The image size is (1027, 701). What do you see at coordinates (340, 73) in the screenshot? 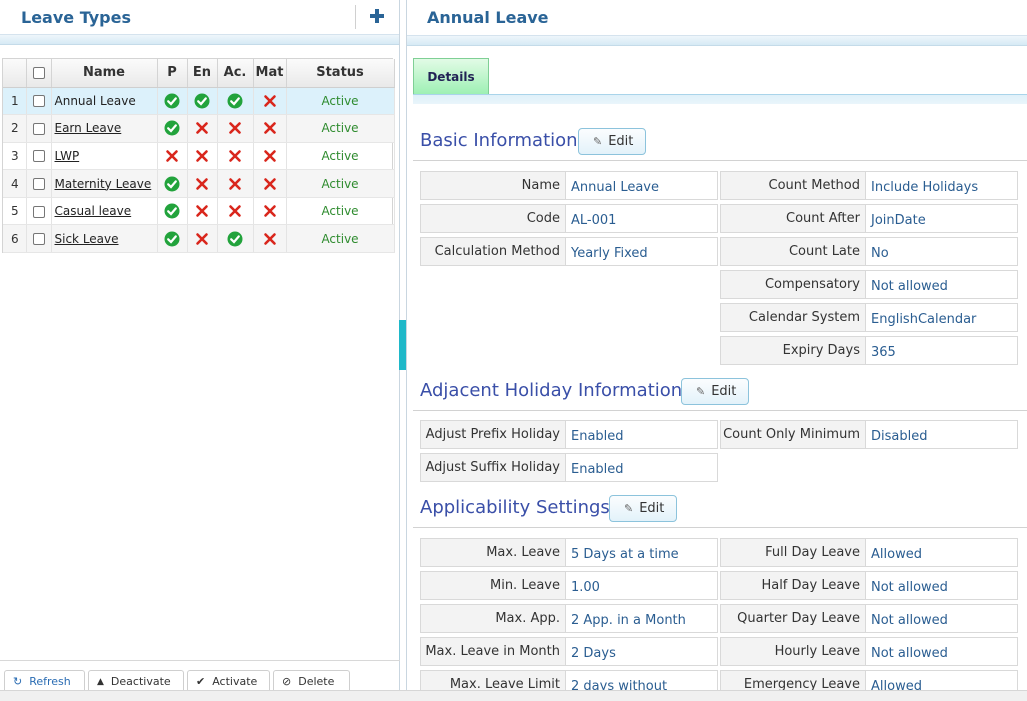
I see `col-status: Status` at bounding box center [340, 73].